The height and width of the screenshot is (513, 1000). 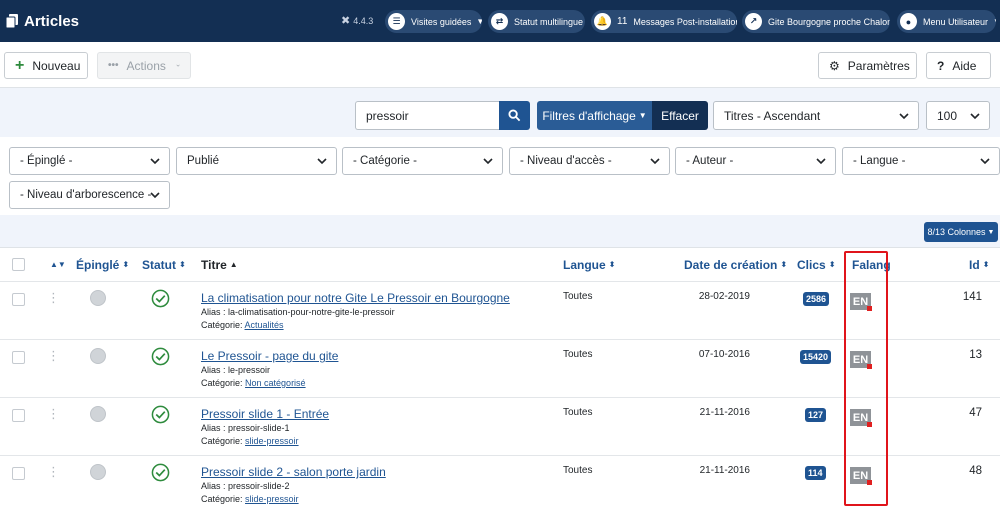 I want to click on article-date: 28-02-2019, so click(x=724, y=296).